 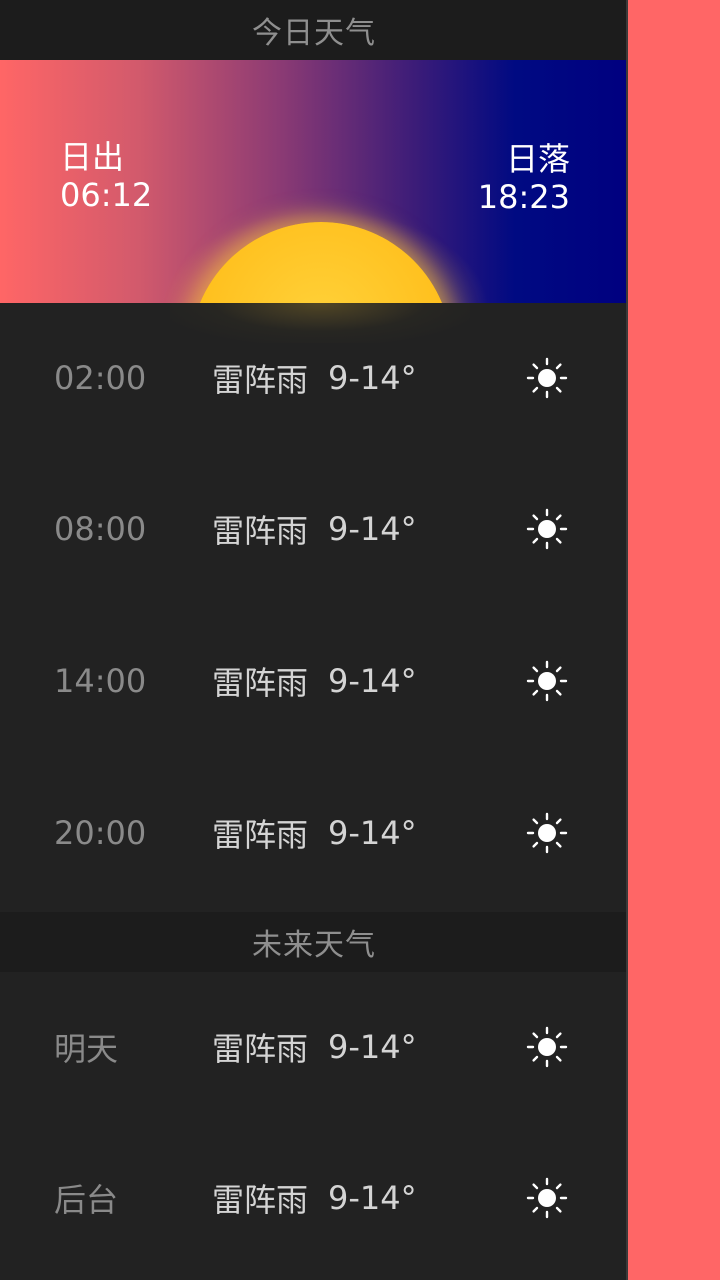 I want to click on sunrise-time: 06:12, so click(x=106, y=195).